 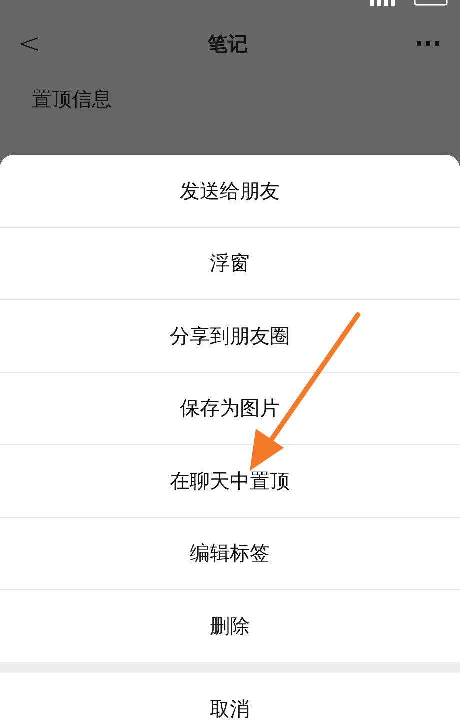 What do you see at coordinates (431, 3) in the screenshot?
I see `battery-icon` at bounding box center [431, 3].